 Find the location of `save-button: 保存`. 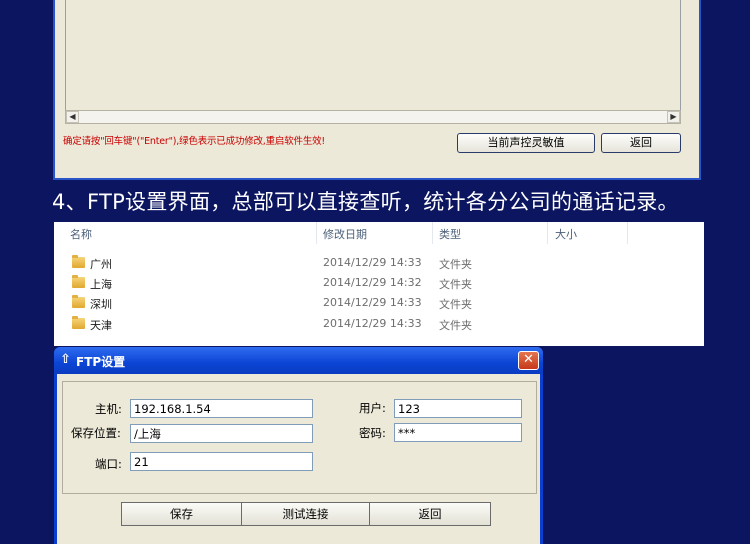

save-button: 保存 is located at coordinates (181, 514).